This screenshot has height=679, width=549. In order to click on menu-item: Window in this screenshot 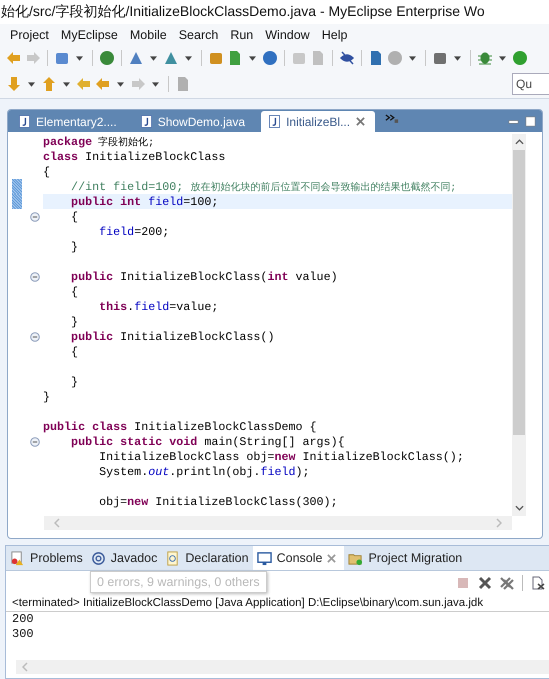, I will do `click(287, 35)`.